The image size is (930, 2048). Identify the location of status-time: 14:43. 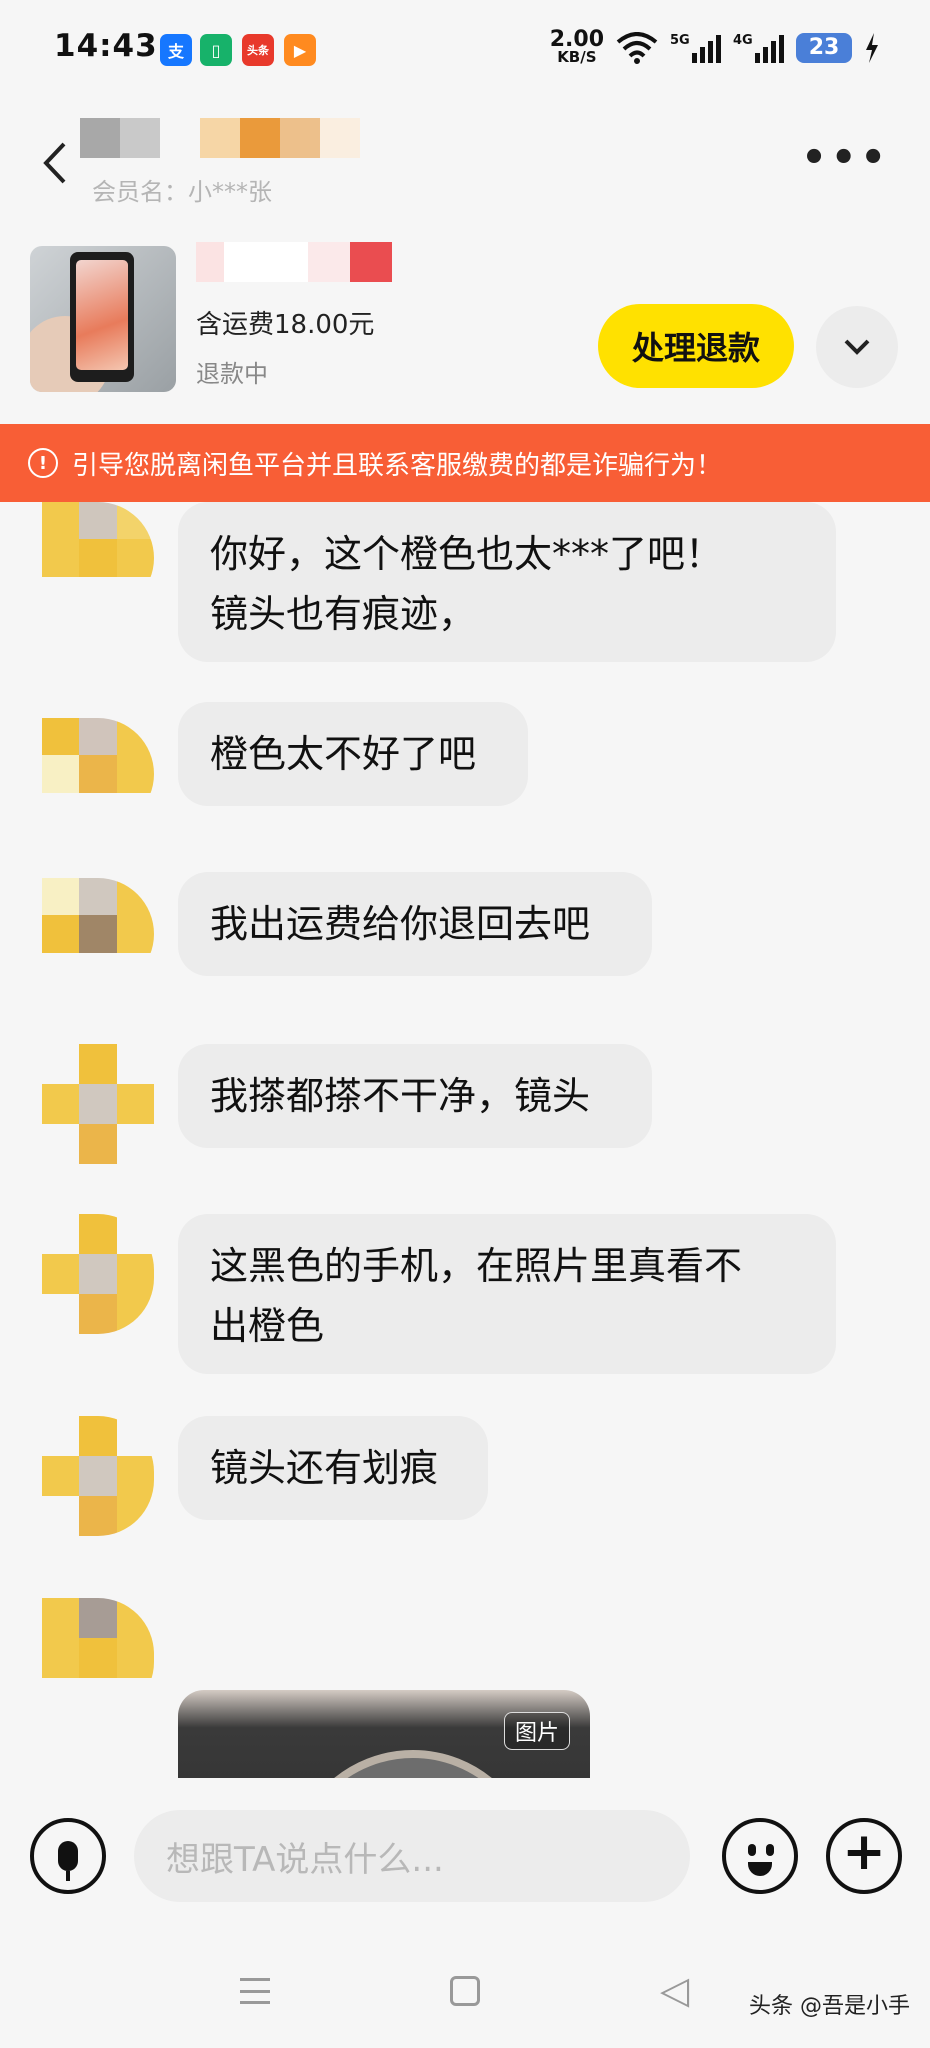
(106, 46).